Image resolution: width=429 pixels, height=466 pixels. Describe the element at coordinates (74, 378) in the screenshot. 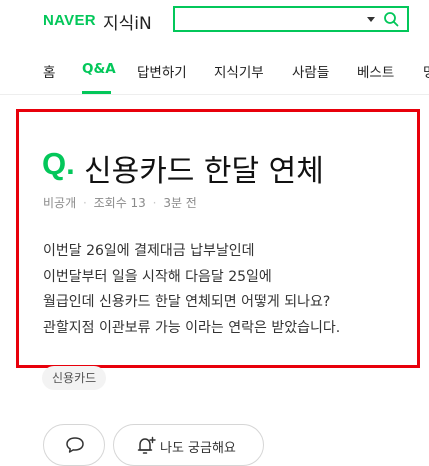

I see `tag-credit-card: 신용카드` at that location.